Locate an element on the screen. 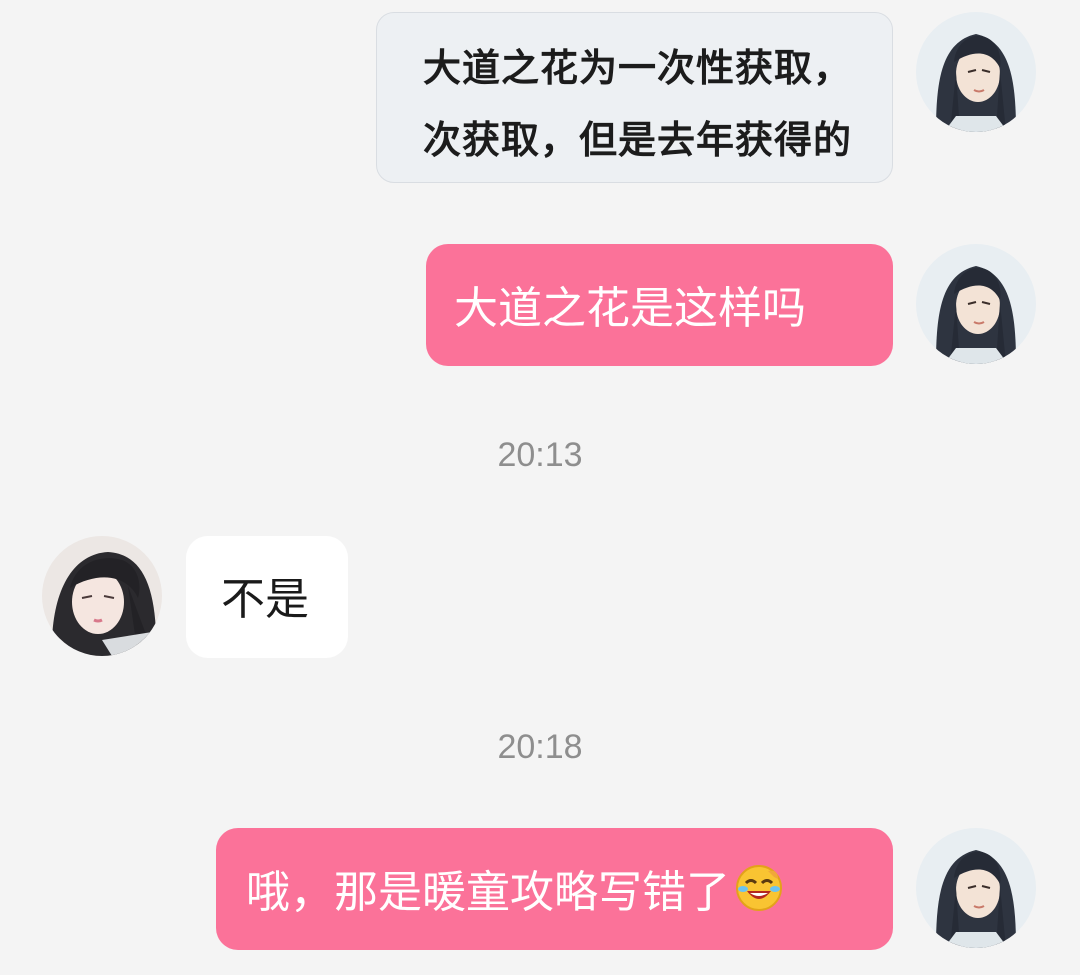 Image resolution: width=1080 pixels, height=975 pixels. message-text: 大道之花是这样吗 is located at coordinates (630, 308).